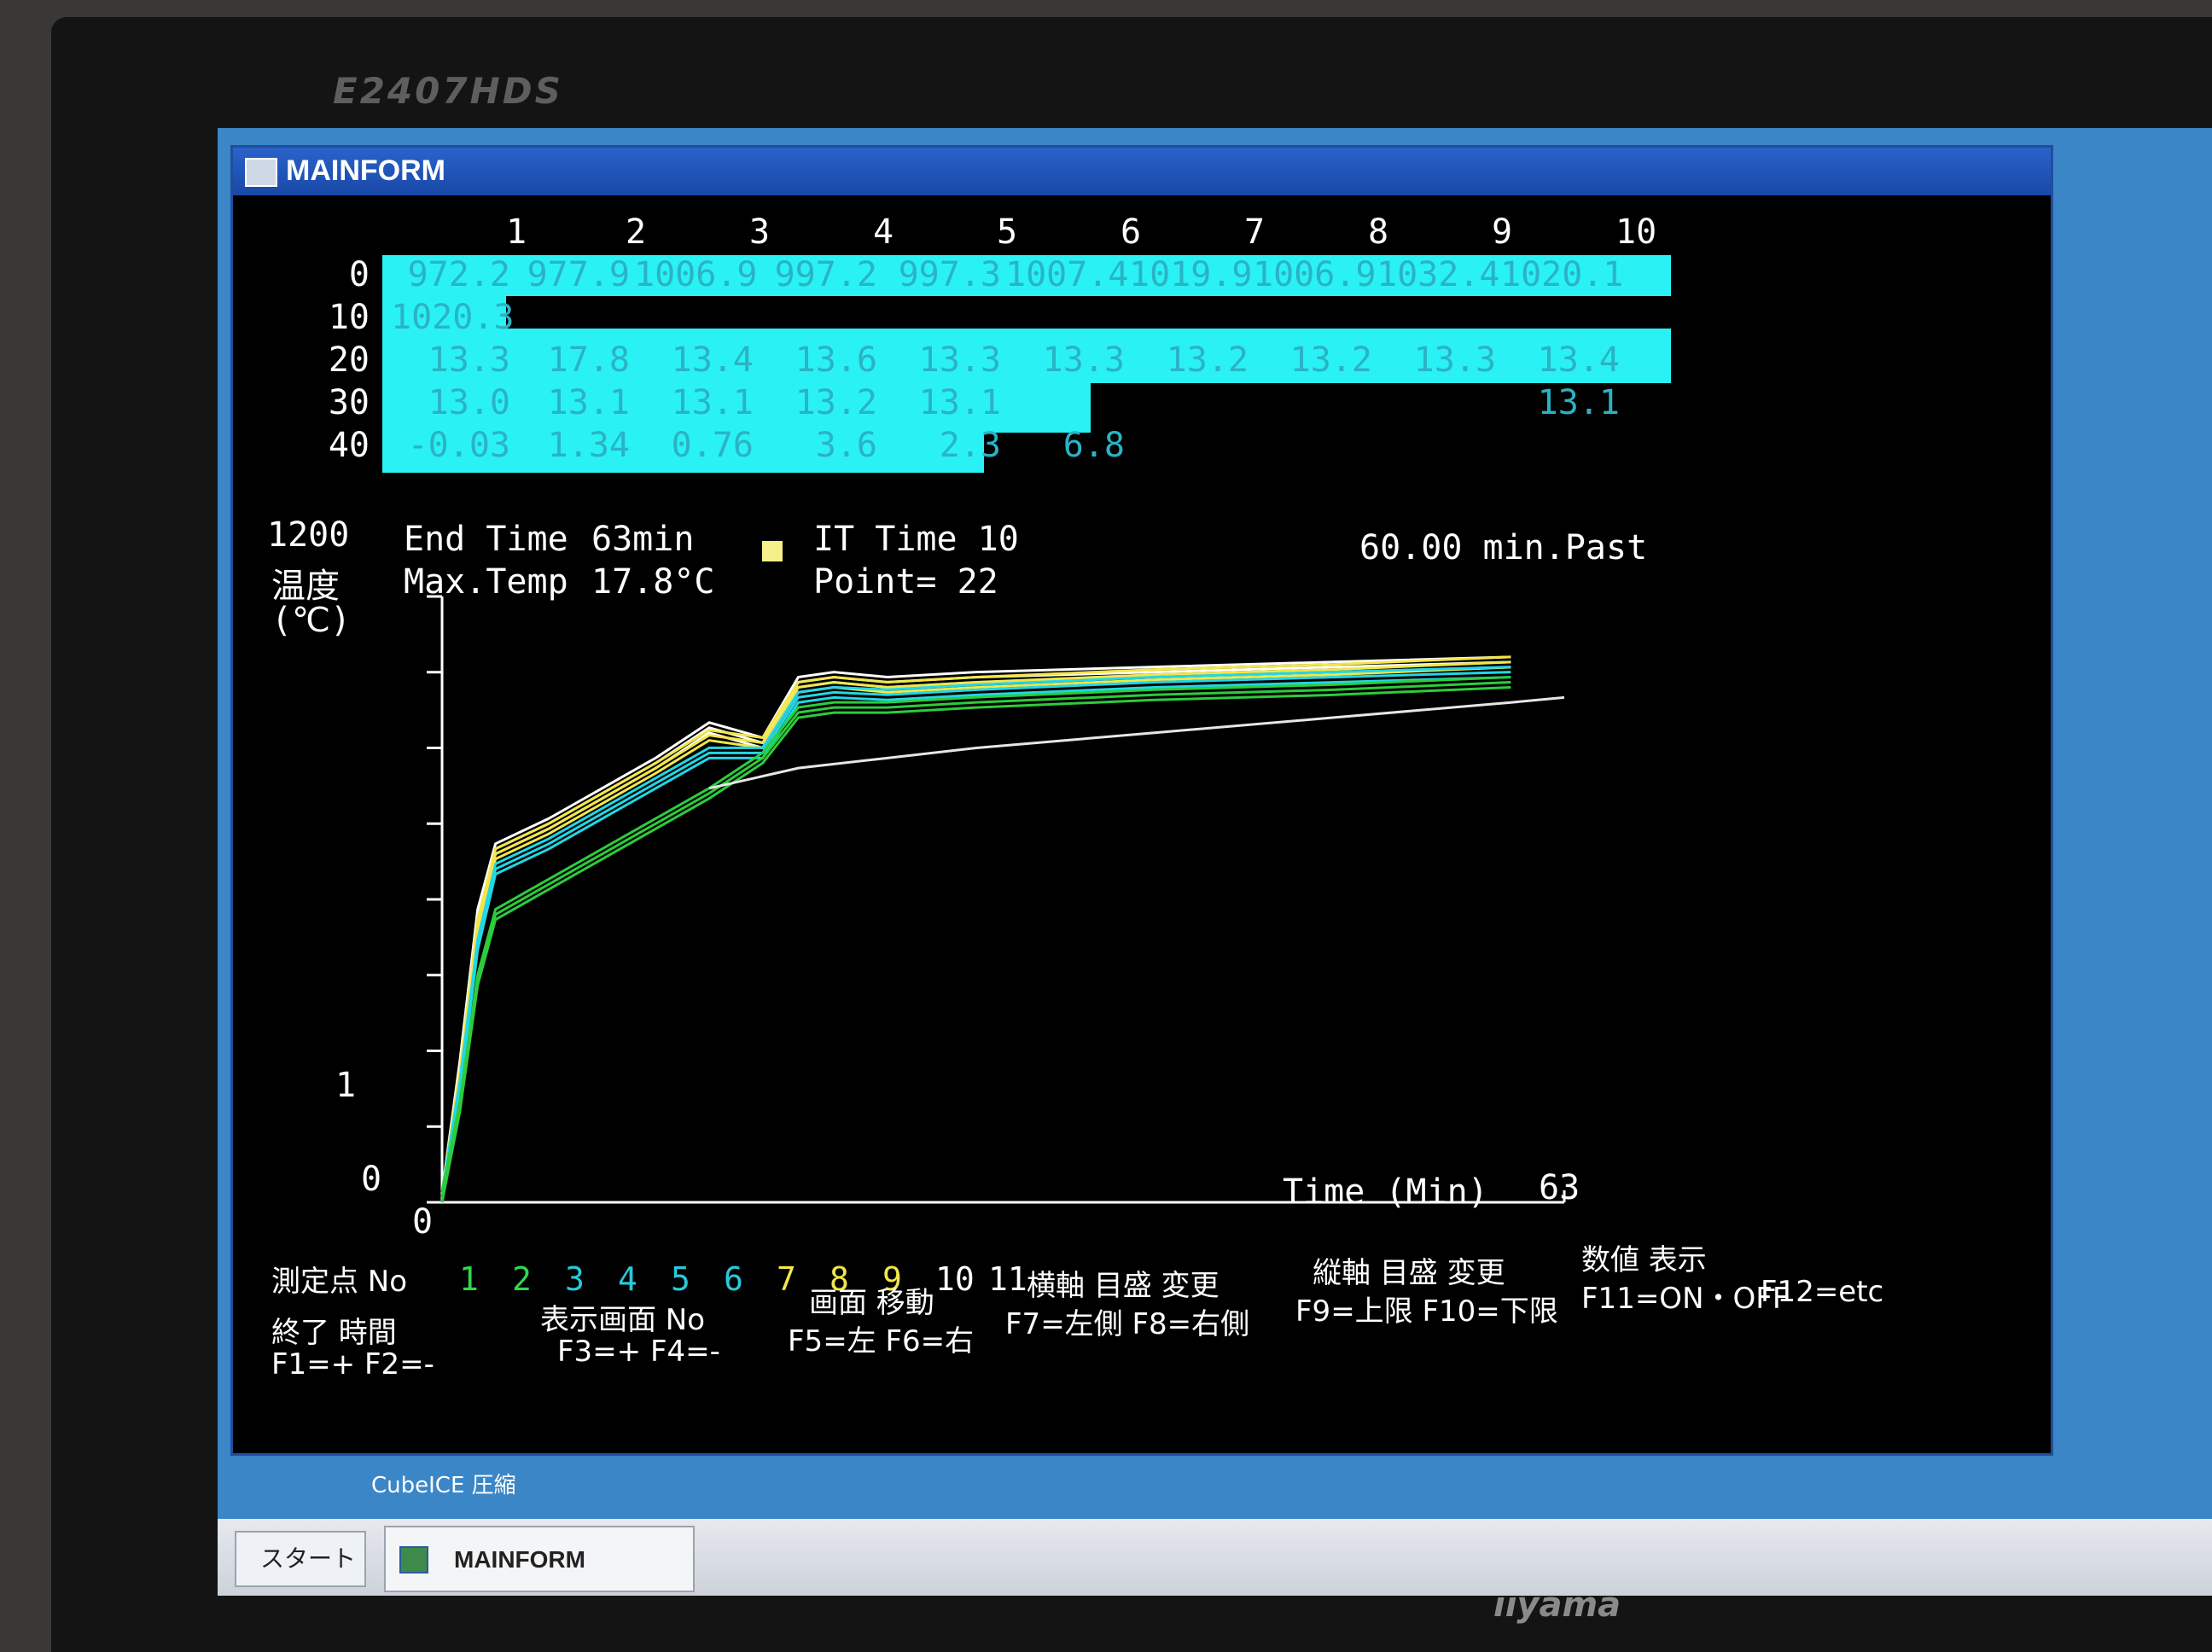  What do you see at coordinates (1127, 1324) in the screenshot?
I see `fkey-x-scale-keys: F7=左側 F8=右側` at bounding box center [1127, 1324].